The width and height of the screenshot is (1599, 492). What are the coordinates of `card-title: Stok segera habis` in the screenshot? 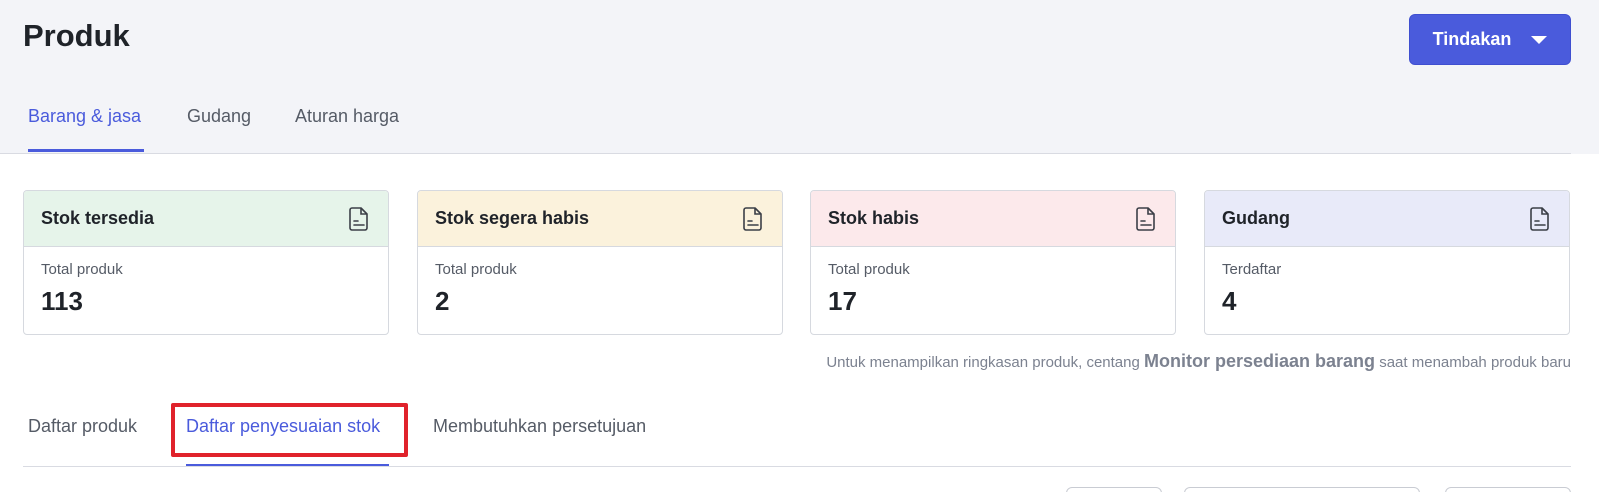 It's located at (512, 218).